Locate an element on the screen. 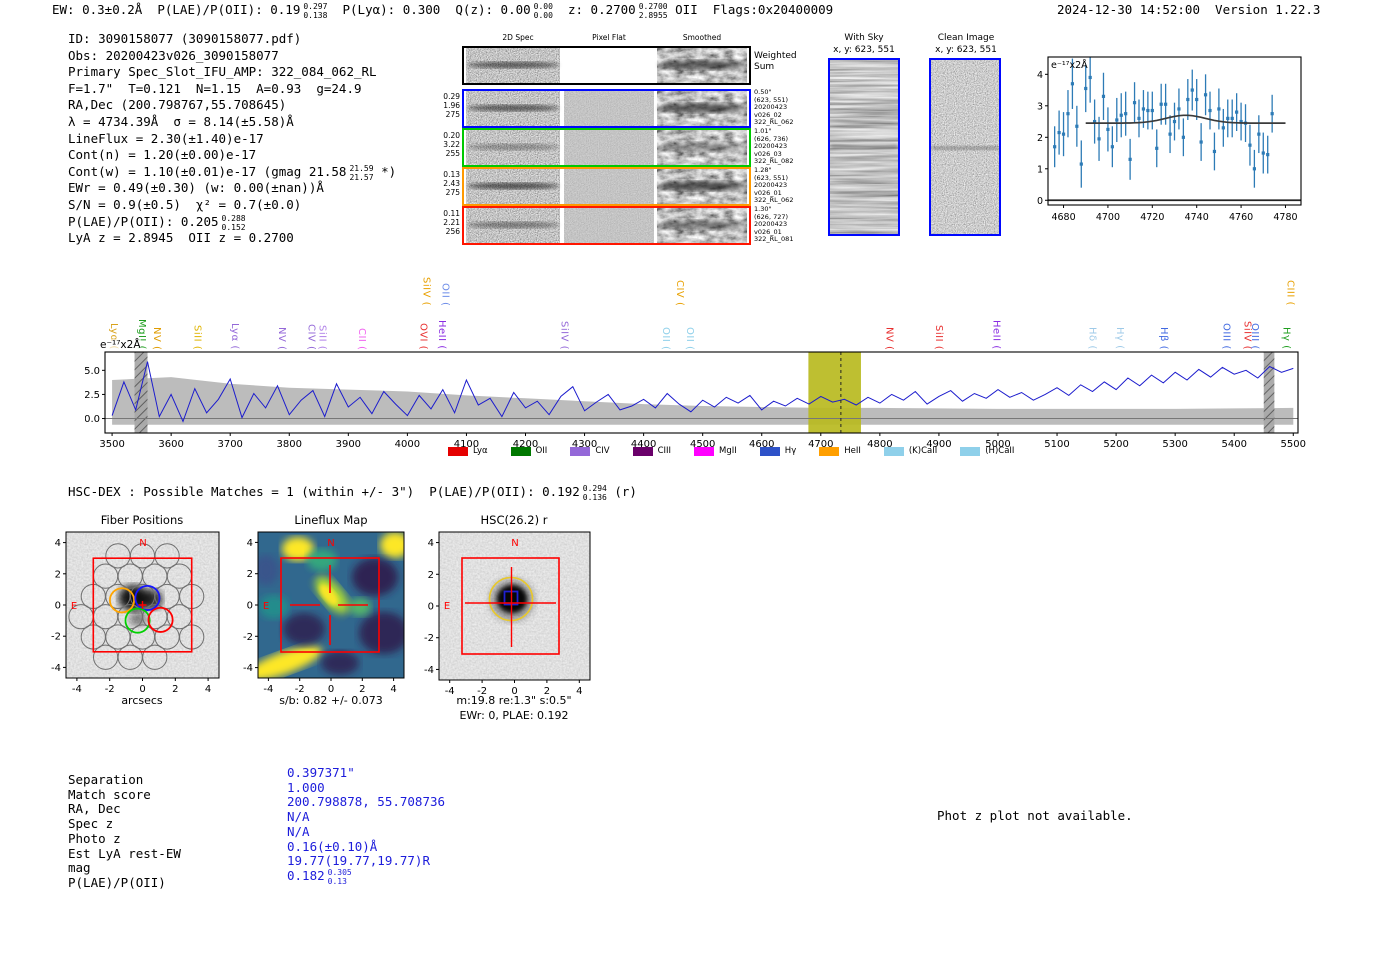 The height and width of the screenshot is (953, 1400). tick-label: 3 is located at coordinates (1040, 106).